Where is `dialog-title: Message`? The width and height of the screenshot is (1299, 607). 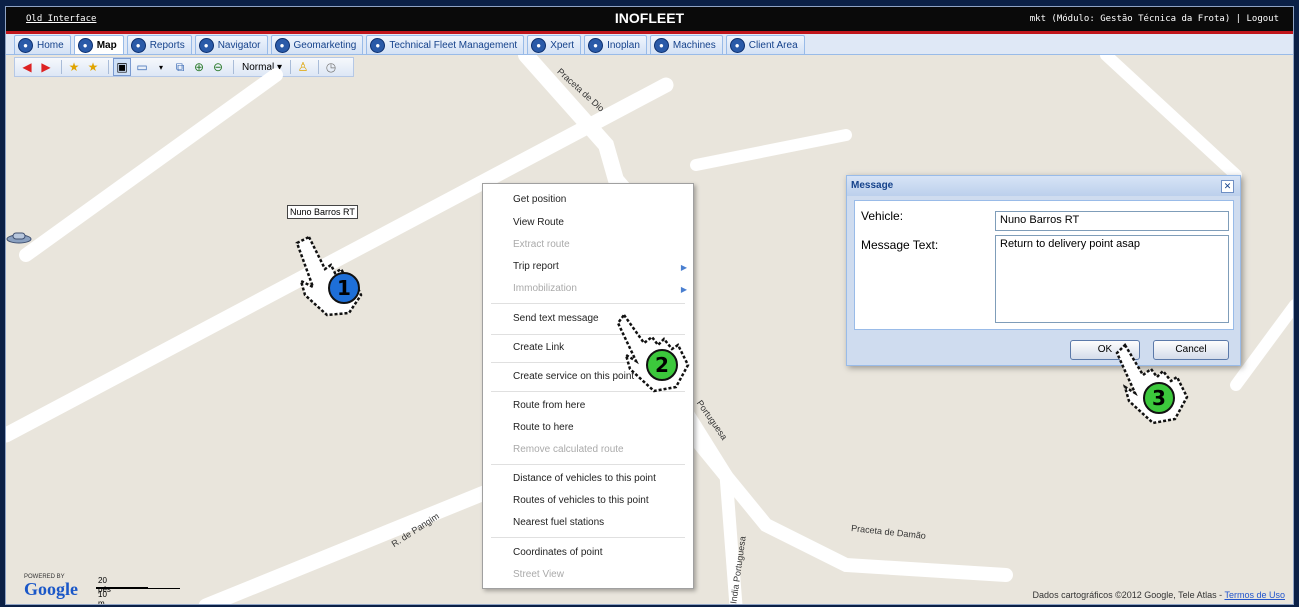
dialog-title: Message is located at coordinates (1043, 186).